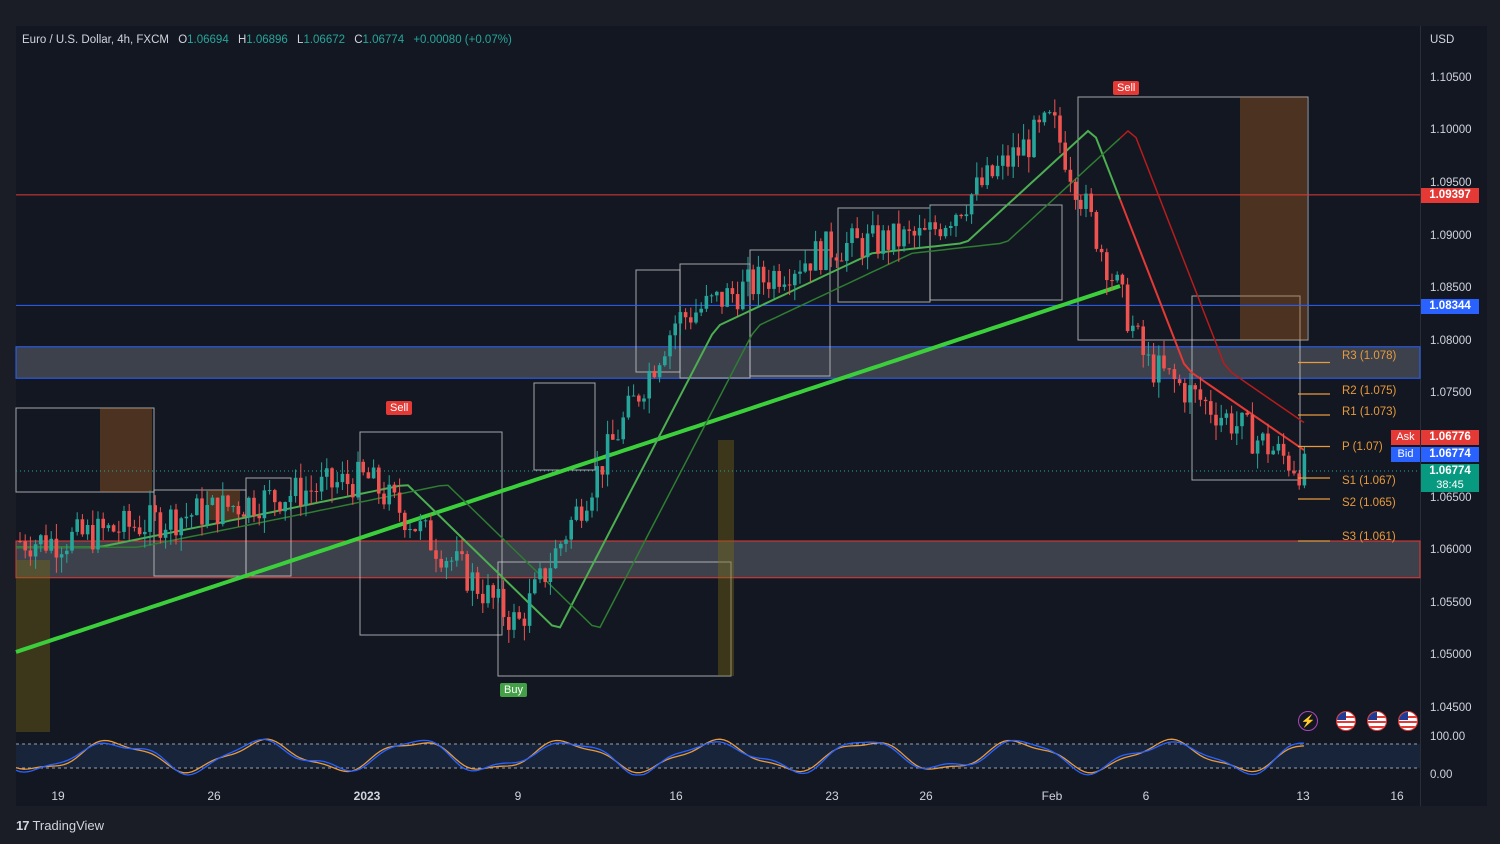  What do you see at coordinates (1369, 391) in the screenshot?
I see `pivot-r2-label: R2 (1.075)` at bounding box center [1369, 391].